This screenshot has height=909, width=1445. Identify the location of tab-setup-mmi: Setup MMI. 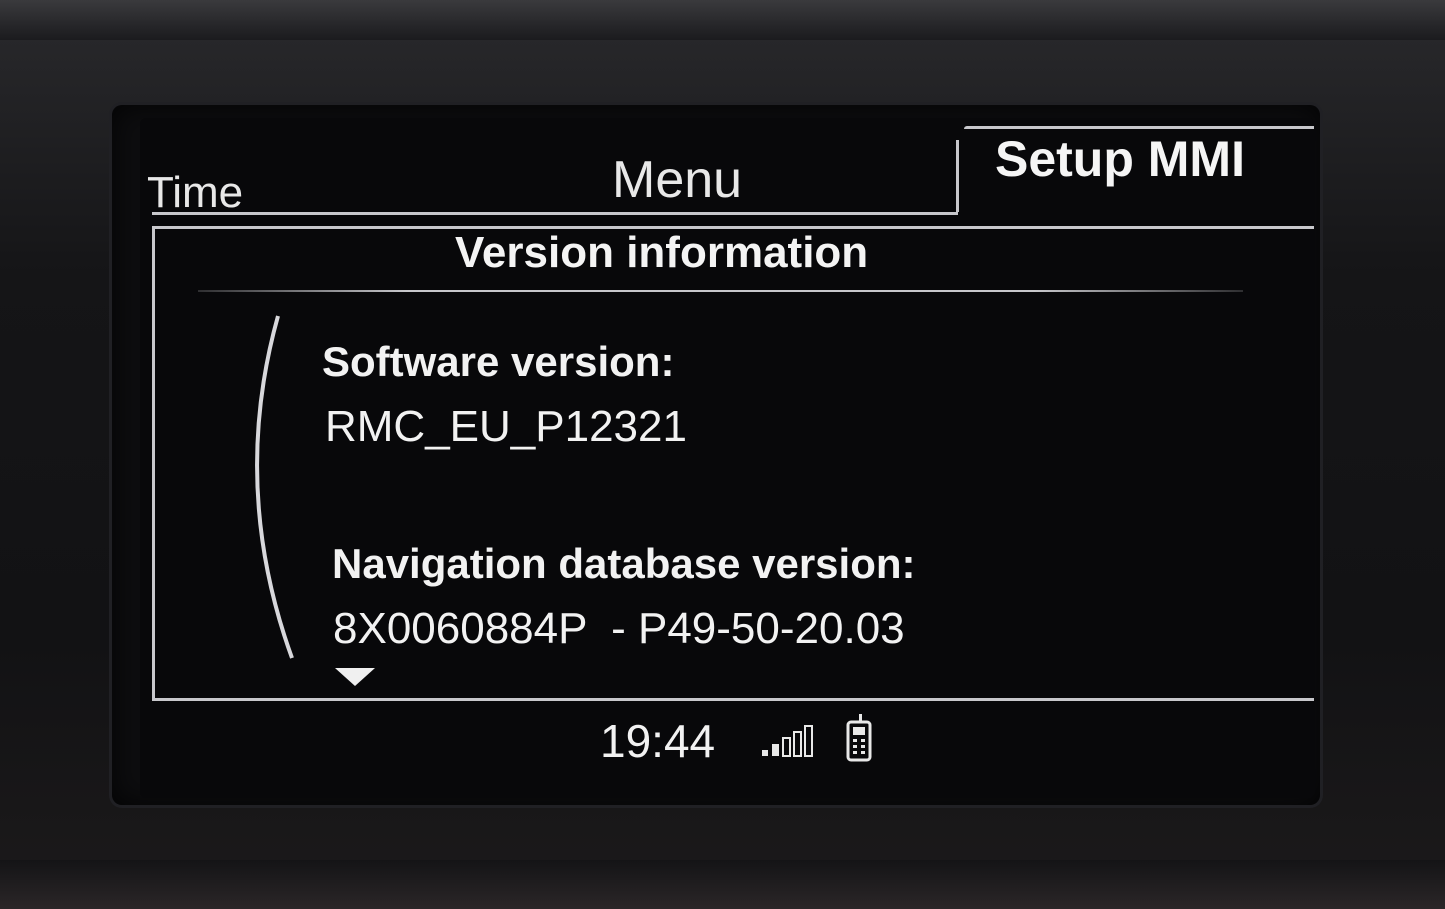
(1120, 159).